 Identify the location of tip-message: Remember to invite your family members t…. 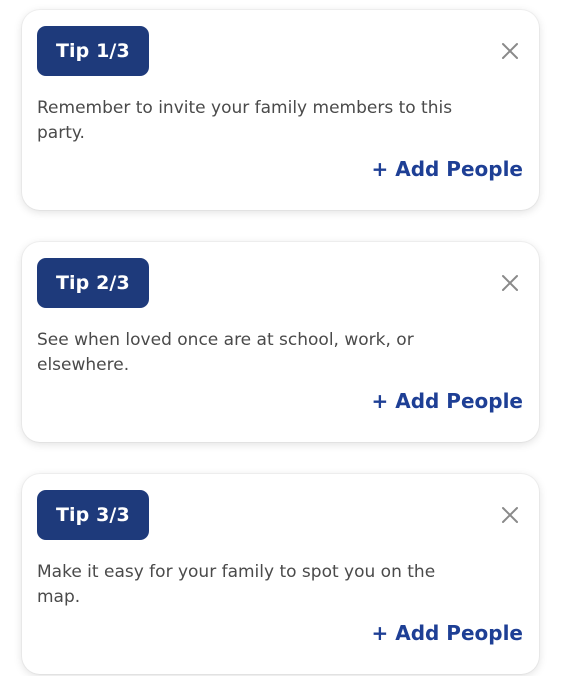
(245, 120).